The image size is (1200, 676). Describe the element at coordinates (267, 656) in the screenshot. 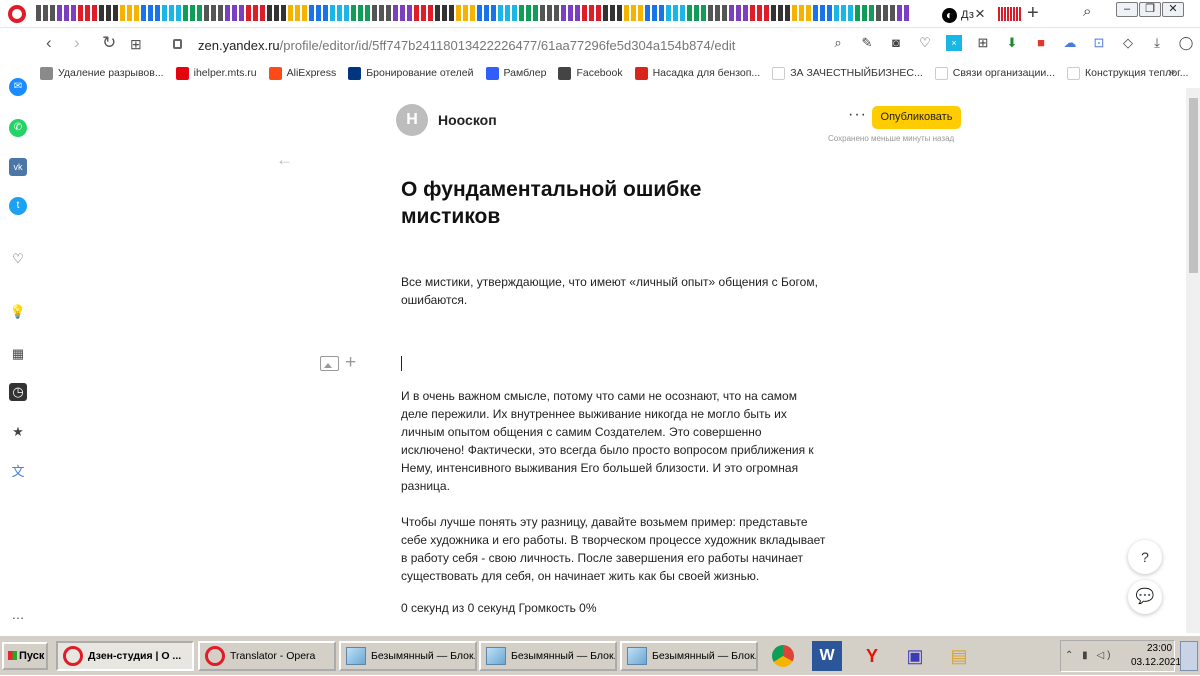

I see `taskbar-task: Translator - Opera` at that location.